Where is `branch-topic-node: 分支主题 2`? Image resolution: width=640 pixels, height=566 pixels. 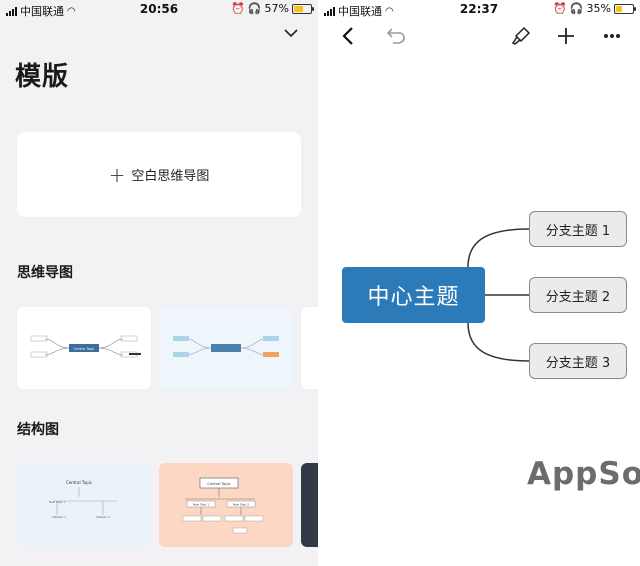
branch-topic-node: 分支主题 2 is located at coordinates (578, 295).